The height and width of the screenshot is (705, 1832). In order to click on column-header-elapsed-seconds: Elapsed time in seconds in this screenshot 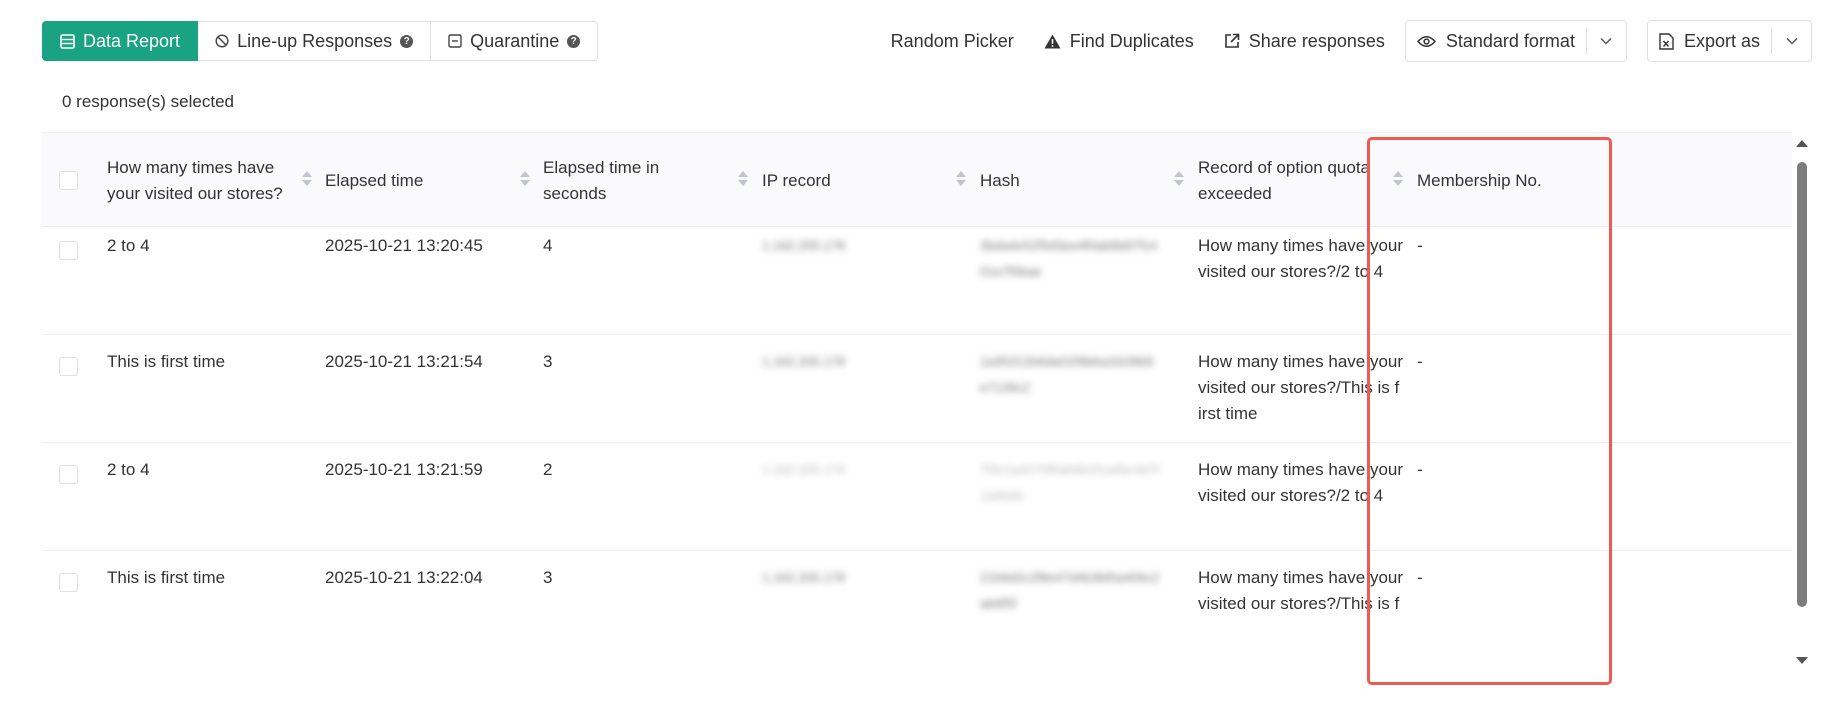, I will do `click(633, 180)`.